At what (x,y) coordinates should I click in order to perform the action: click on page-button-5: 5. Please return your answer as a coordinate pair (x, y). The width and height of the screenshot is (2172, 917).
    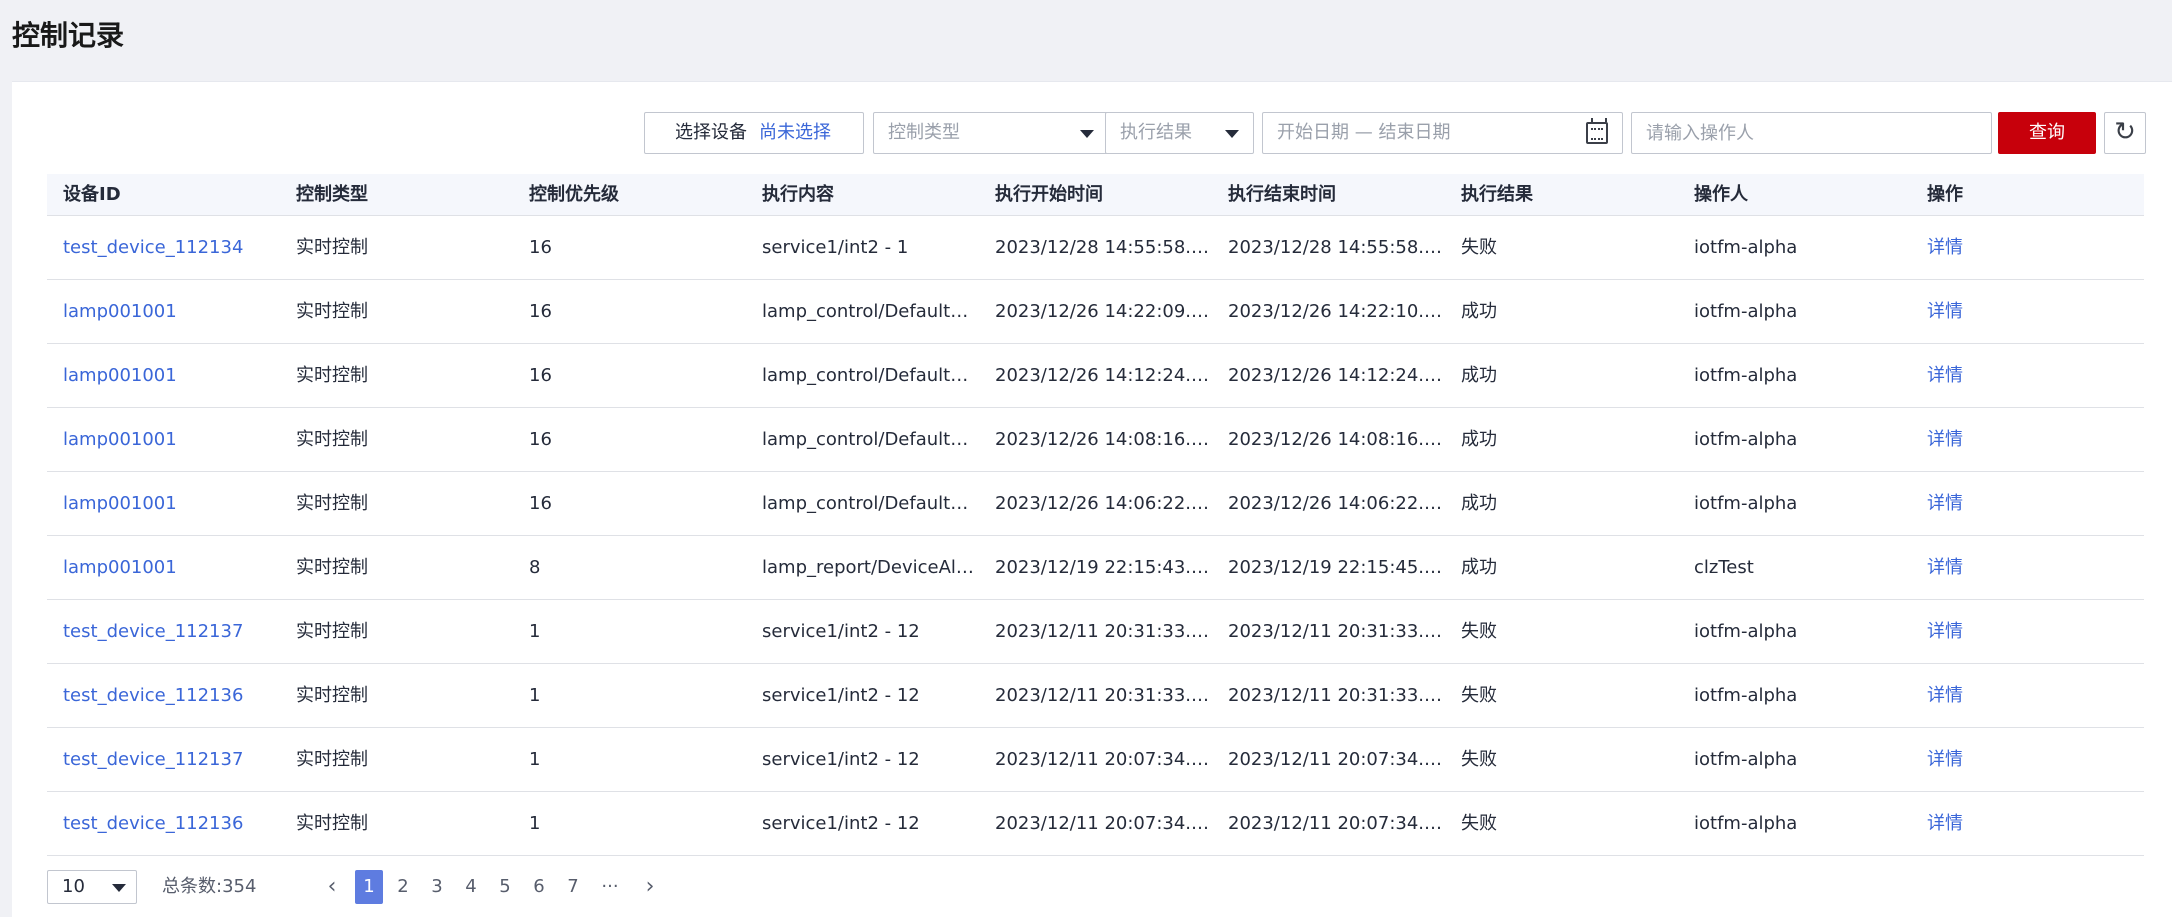
    Looking at the image, I should click on (505, 887).